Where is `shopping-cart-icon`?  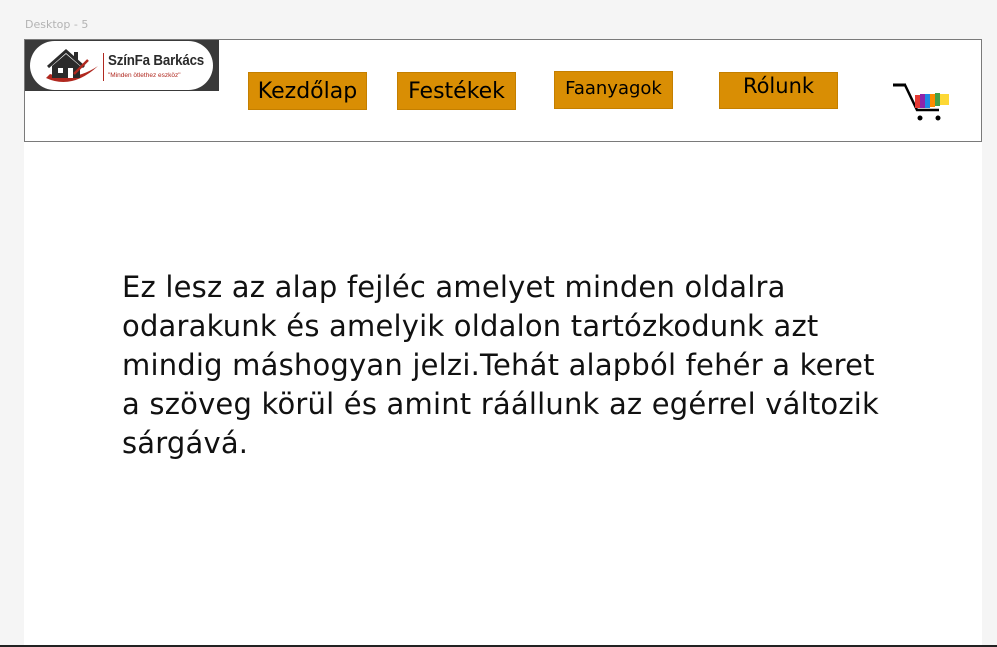
shopping-cart-icon is located at coordinates (923, 103).